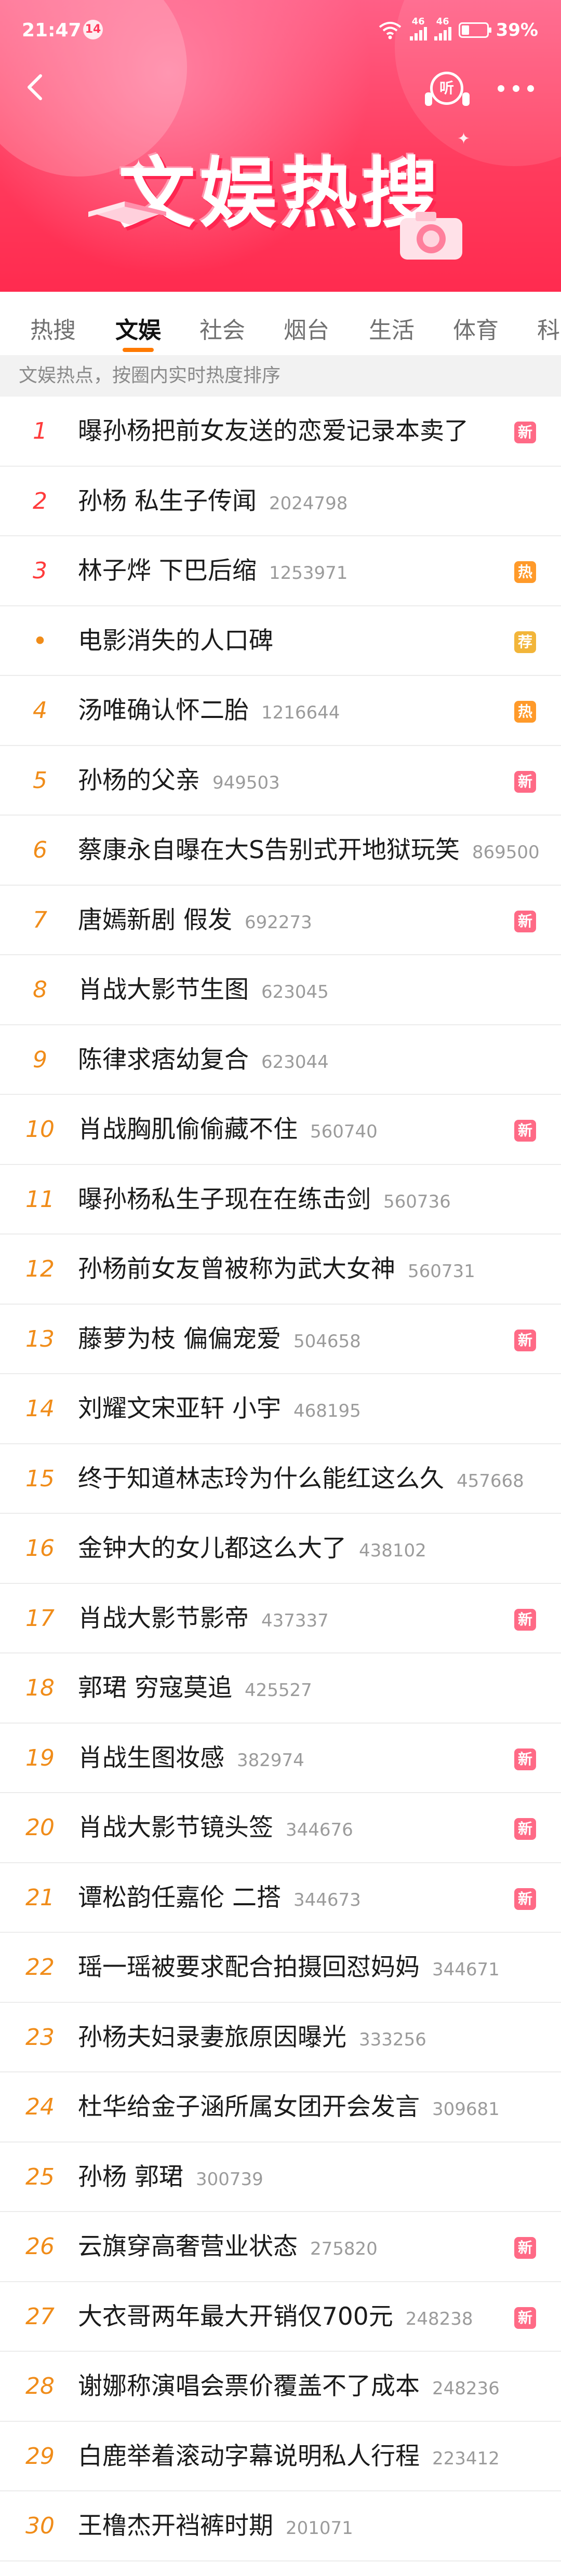 The width and height of the screenshot is (561, 2576). Describe the element at coordinates (40, 2456) in the screenshot. I see `rank-number: 29` at that location.